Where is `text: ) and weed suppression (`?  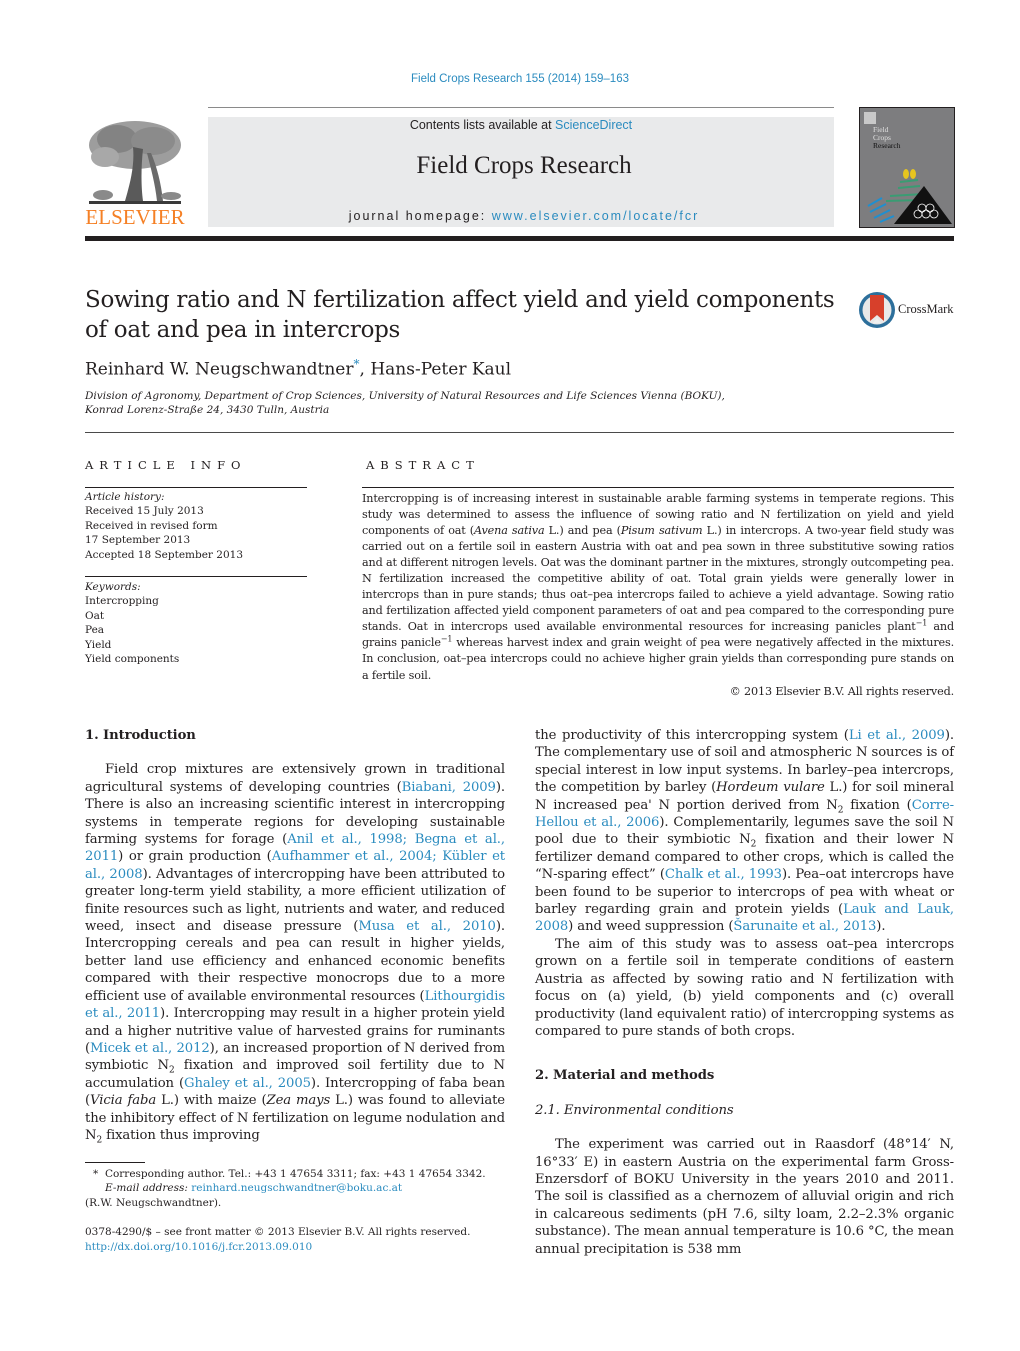
text: ) and weed suppression ( is located at coordinates (651, 927).